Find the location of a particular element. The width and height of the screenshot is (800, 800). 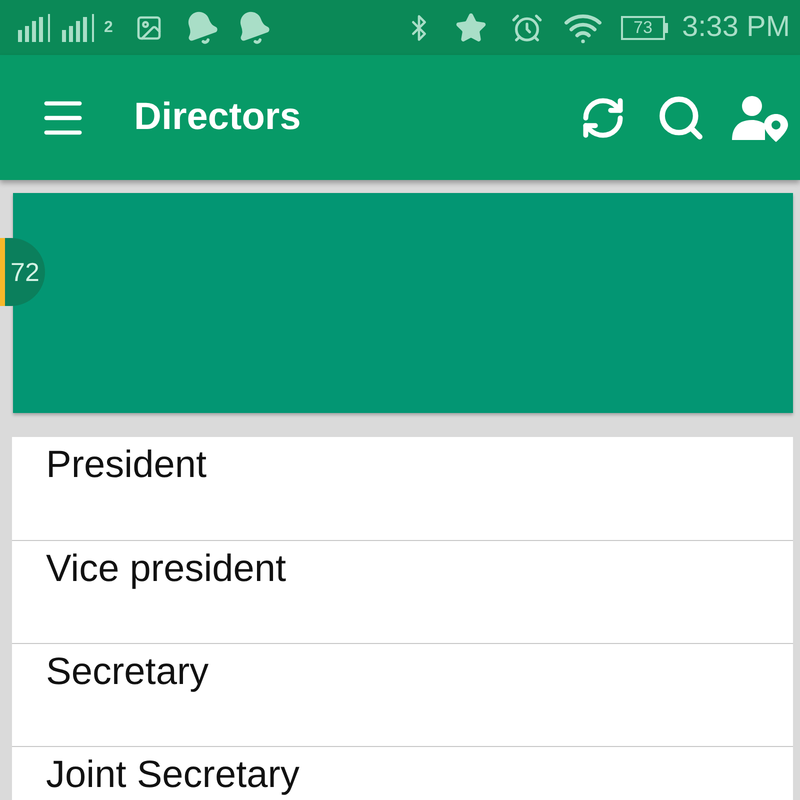

star-icon is located at coordinates (471, 28).